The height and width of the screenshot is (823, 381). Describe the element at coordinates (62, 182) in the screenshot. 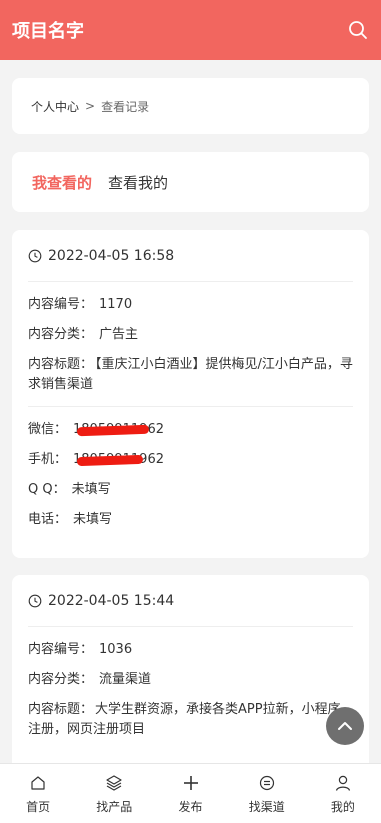

I see `tab-viewed-by-me: 我查看的` at that location.